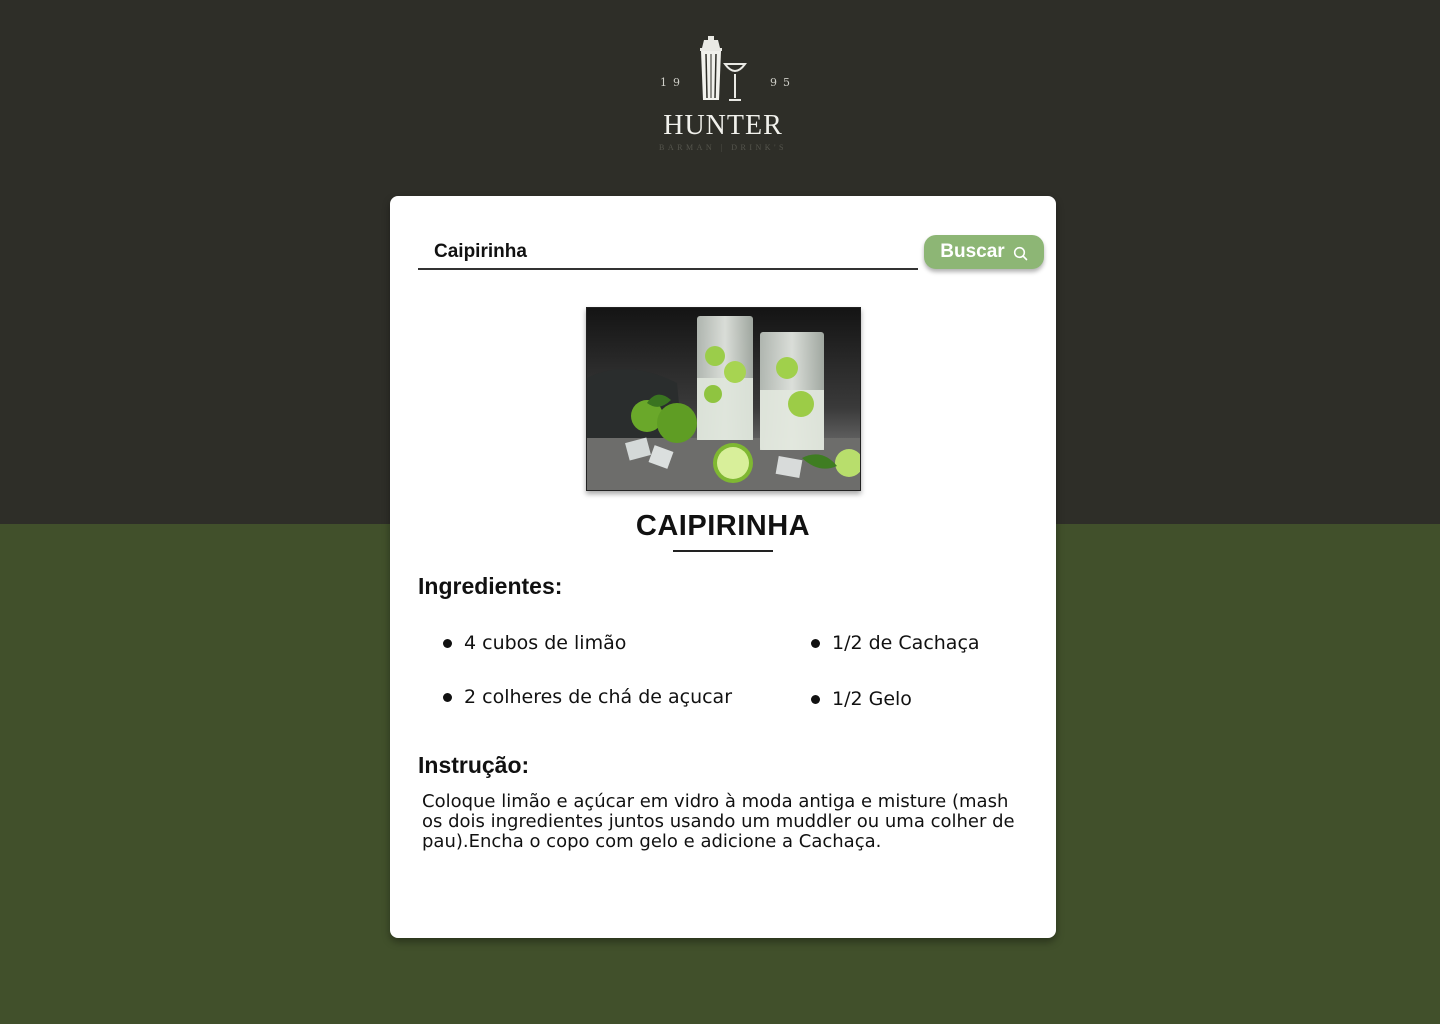  I want to click on logo-tagline: BARMAN | DRINK'S, so click(723, 147).